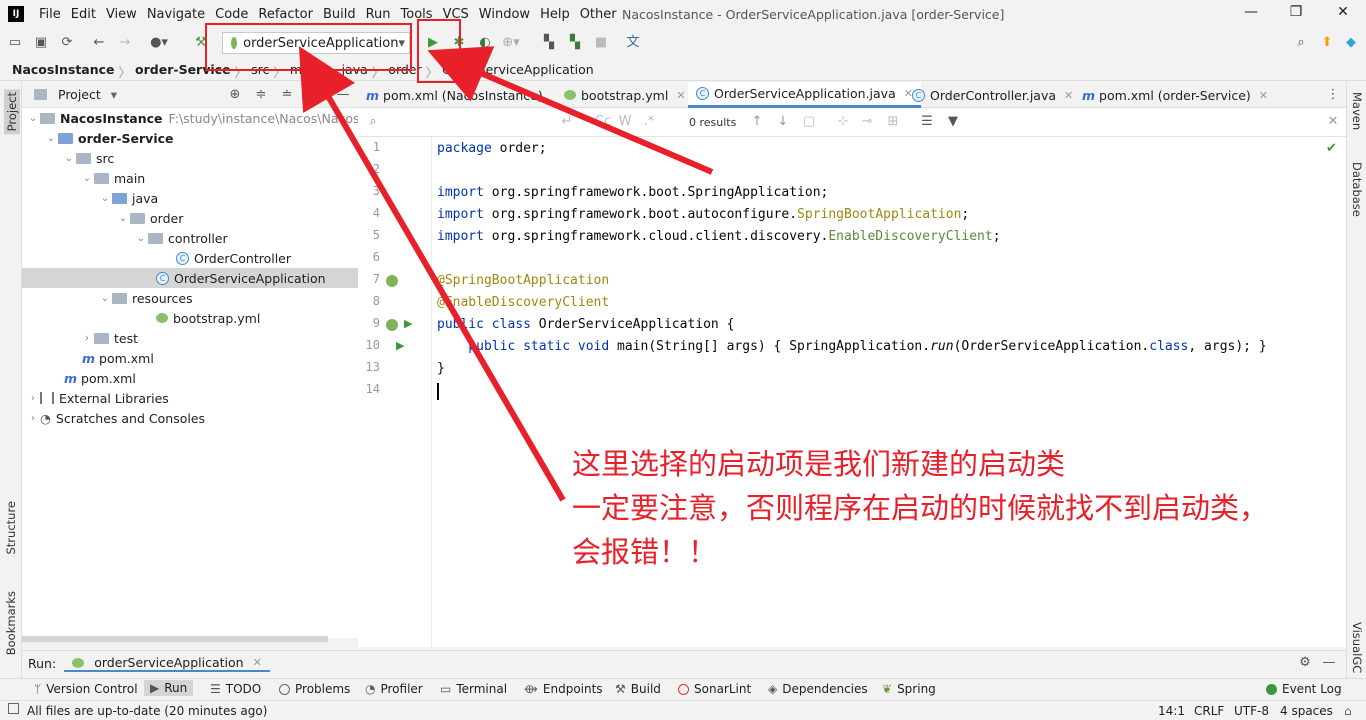 This screenshot has height=720, width=1366. I want to click on tree-item-resources: ⌄ resources, so click(145, 298).